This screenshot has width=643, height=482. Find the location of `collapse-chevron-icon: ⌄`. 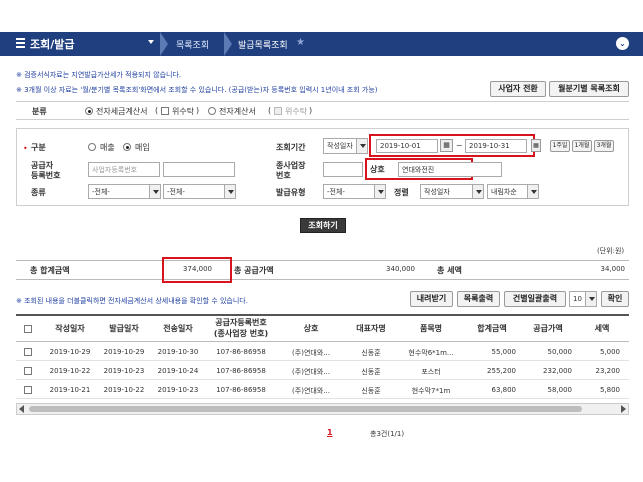

collapse-chevron-icon: ⌄ is located at coordinates (622, 43).